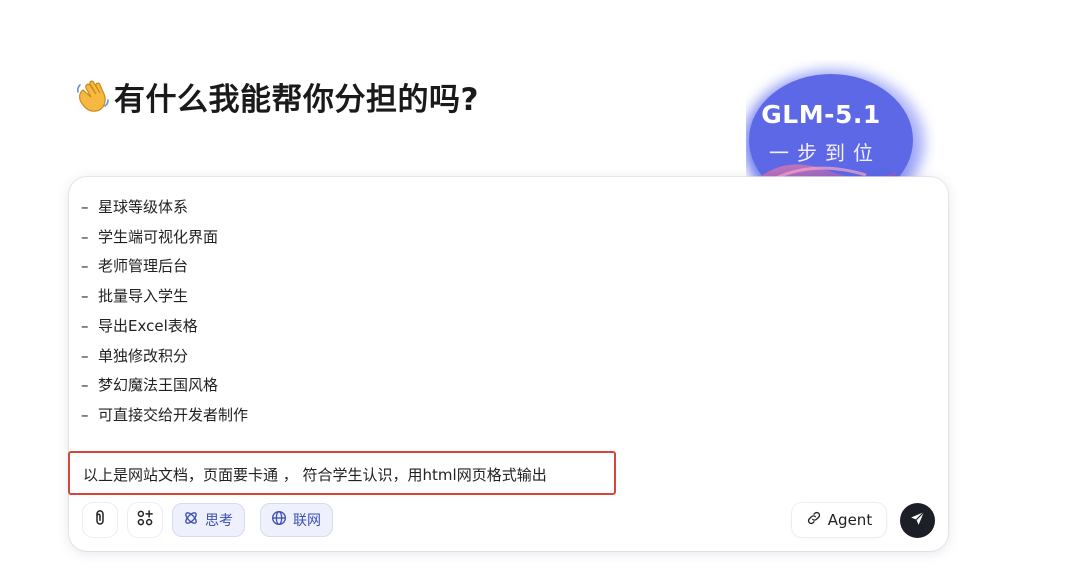  Describe the element at coordinates (150, 385) in the screenshot. I see `list-item: – 梦幻魔法王国风格` at that location.